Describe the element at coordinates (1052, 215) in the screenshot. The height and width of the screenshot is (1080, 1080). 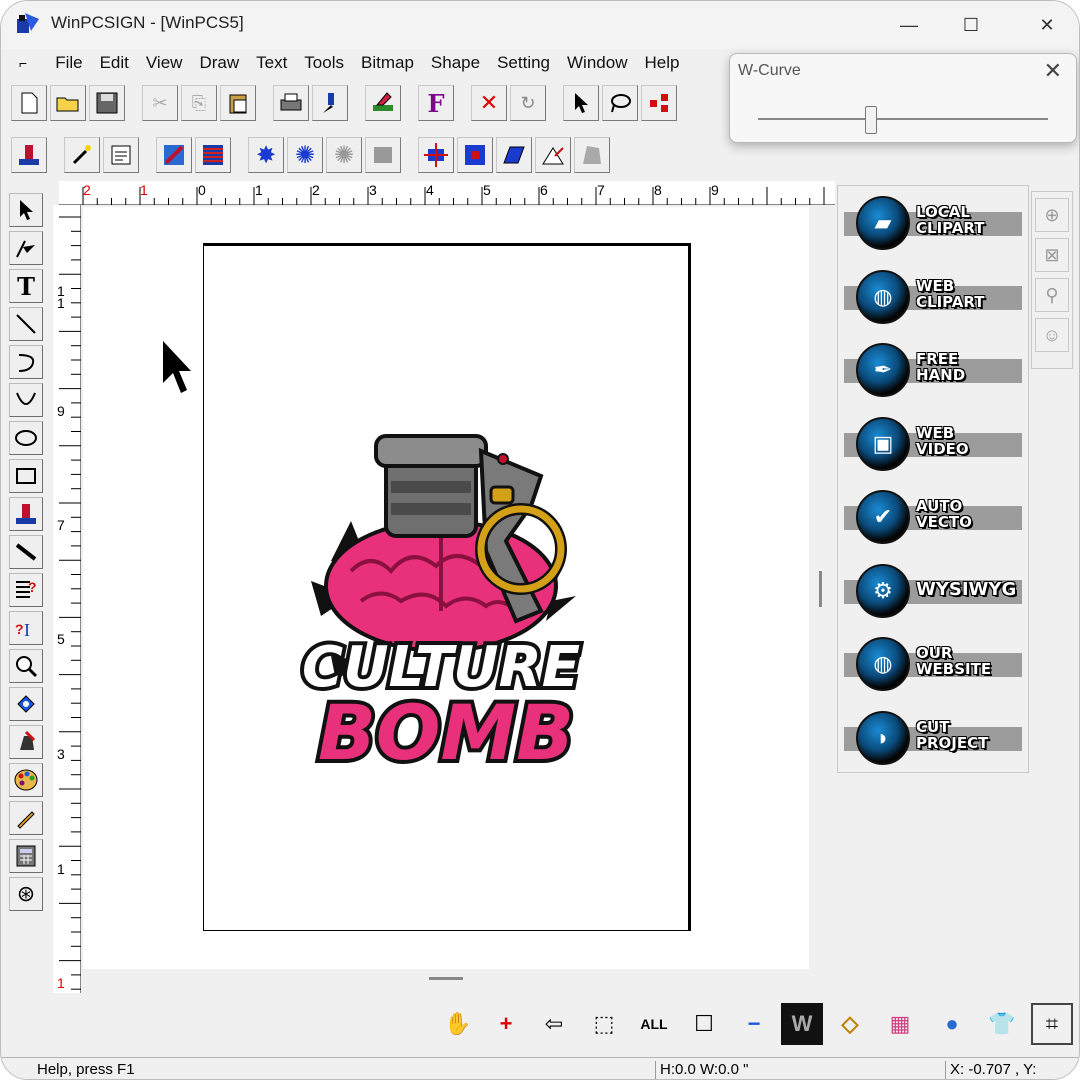
I see `wheel-icon: ⊕` at that location.